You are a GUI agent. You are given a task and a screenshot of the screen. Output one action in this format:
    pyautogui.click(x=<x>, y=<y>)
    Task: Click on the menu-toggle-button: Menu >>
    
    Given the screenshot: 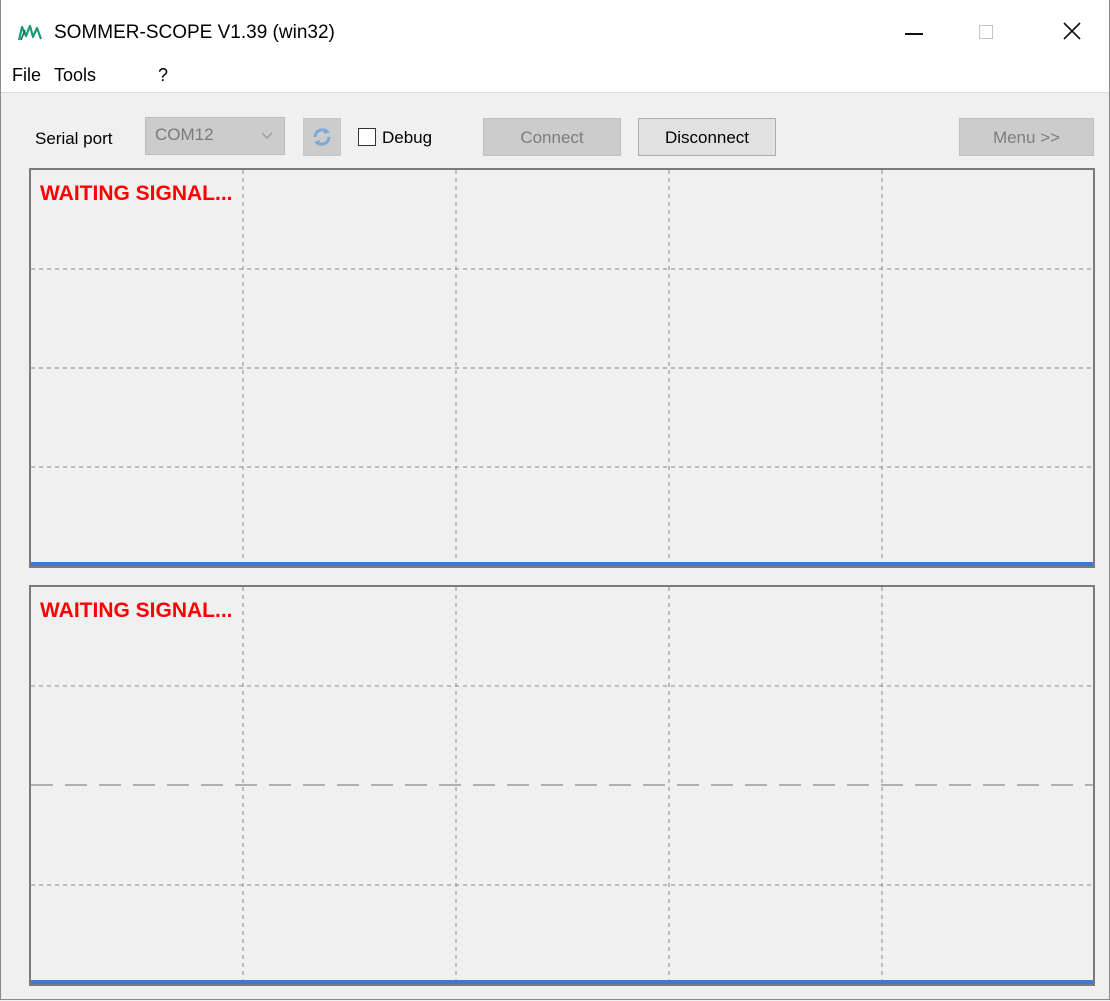 What is the action you would take?
    pyautogui.click(x=1026, y=137)
    